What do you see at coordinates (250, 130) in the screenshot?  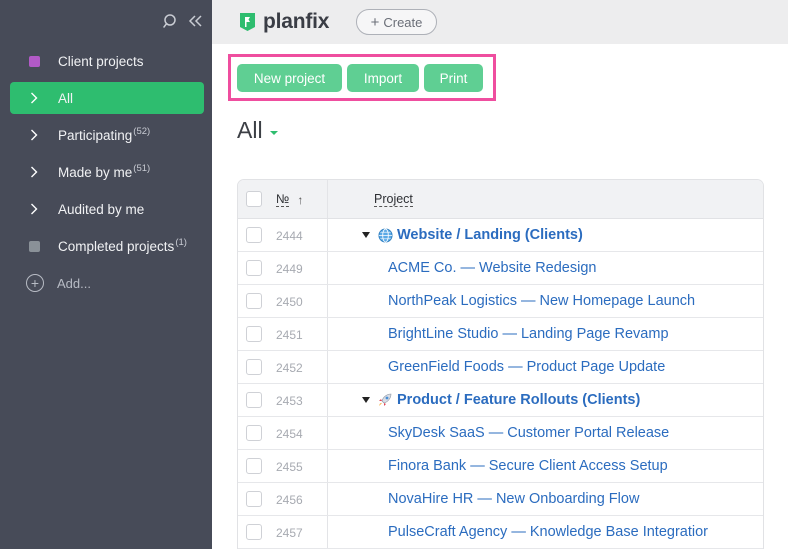 I see `page-title: All` at bounding box center [250, 130].